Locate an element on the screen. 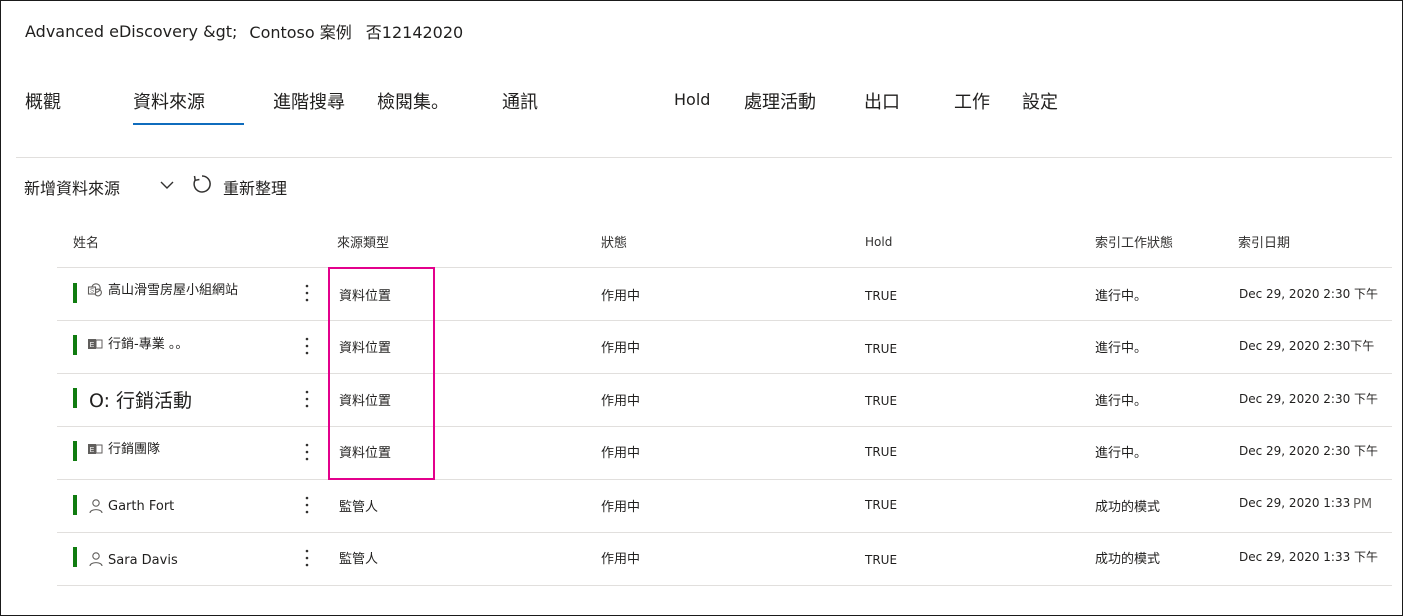 The height and width of the screenshot is (616, 1403). add-data-source-button: 新增資料來源 is located at coordinates (72, 187).